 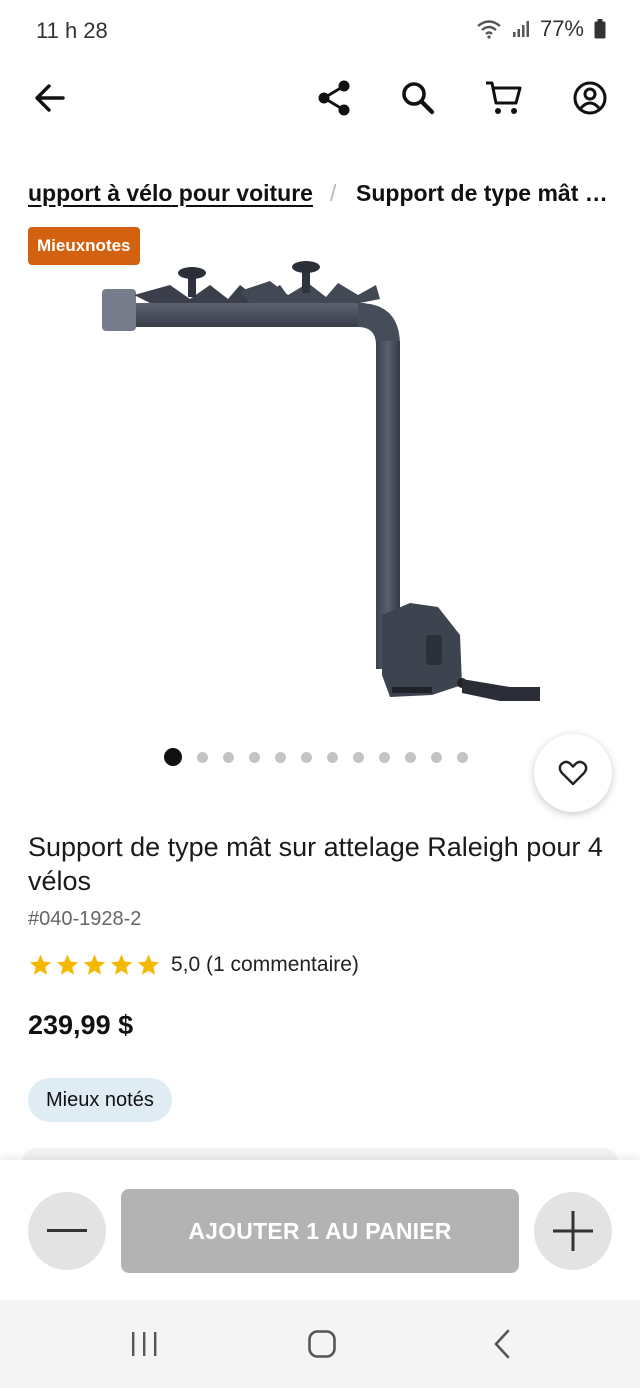 I want to click on search-icon, so click(x=418, y=98).